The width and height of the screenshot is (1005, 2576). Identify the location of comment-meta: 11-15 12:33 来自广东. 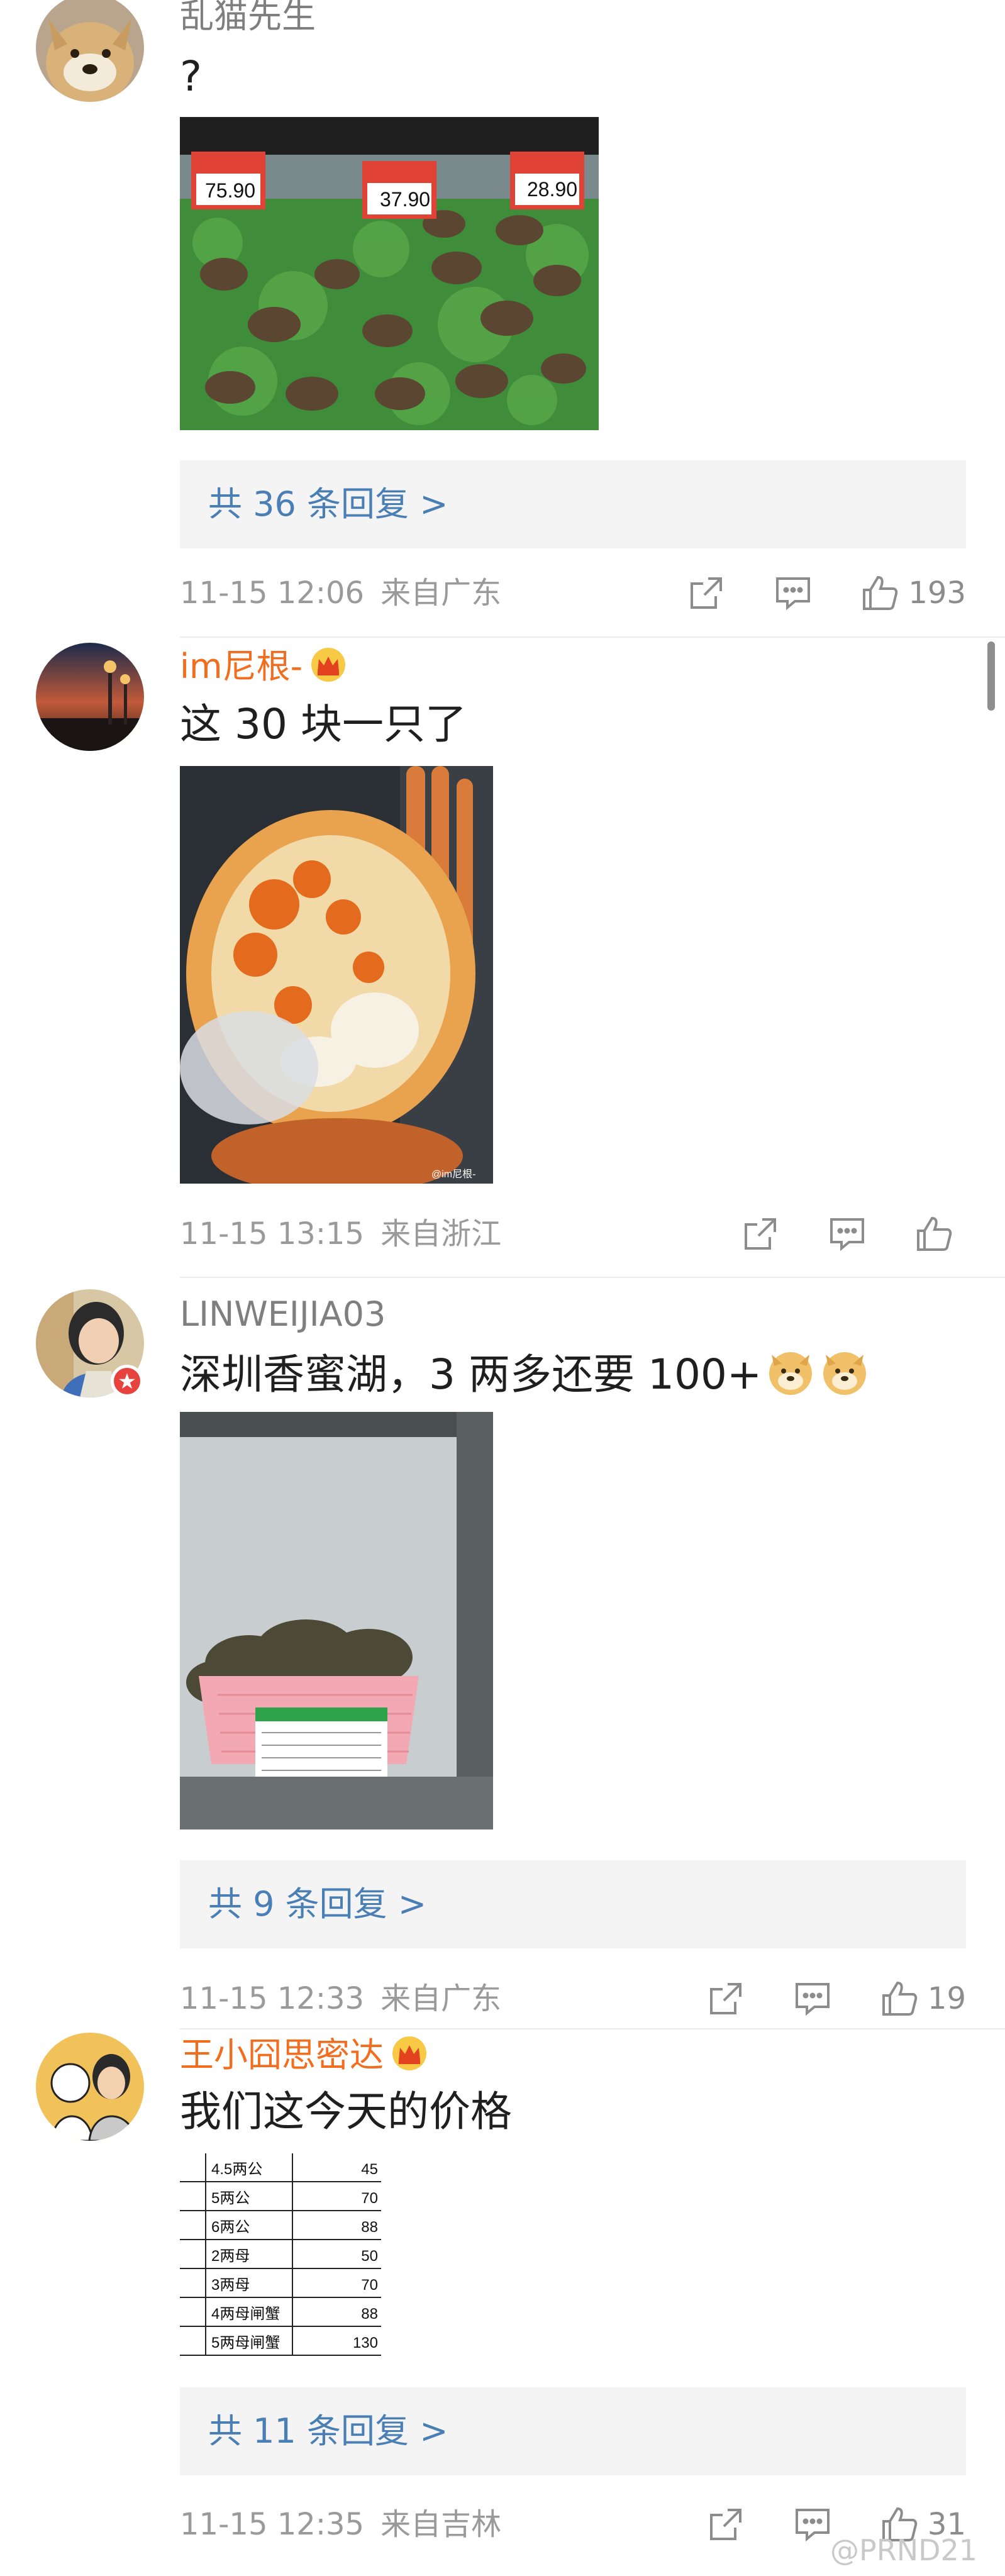
(340, 1999).